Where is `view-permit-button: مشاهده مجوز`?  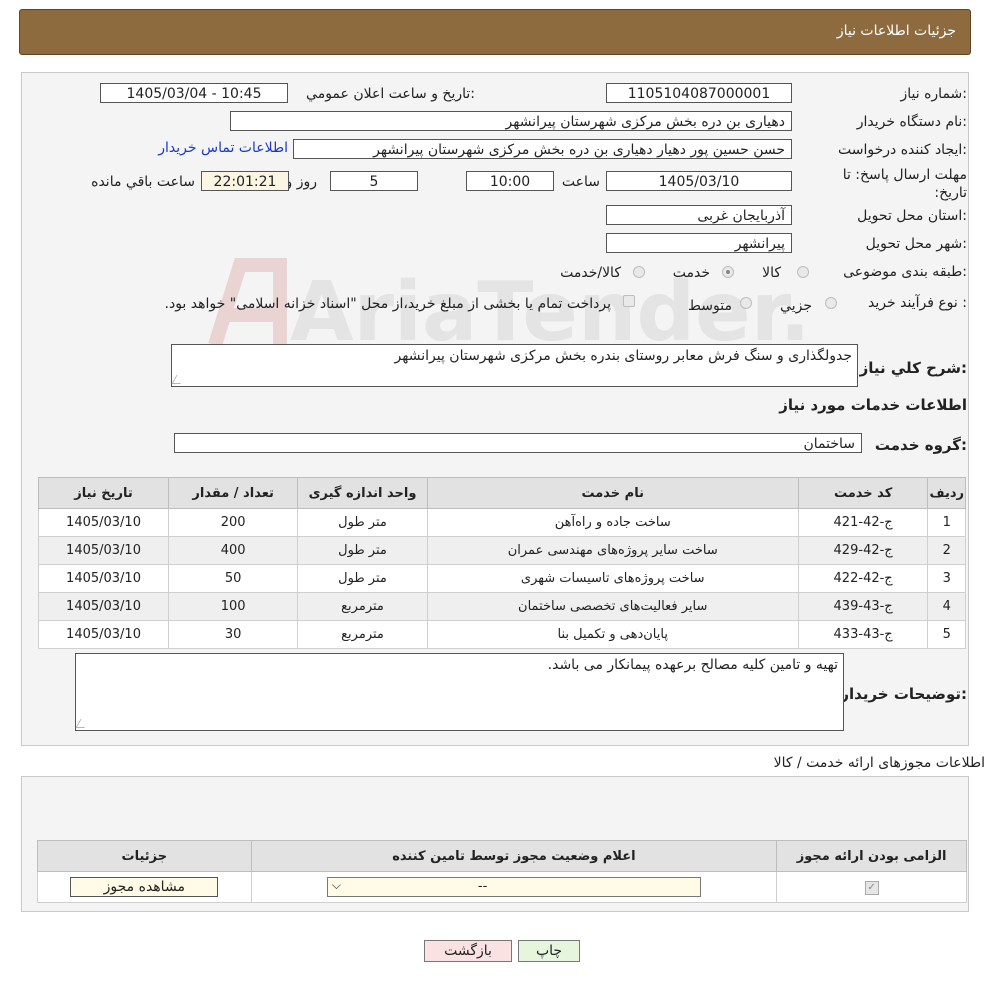
view-permit-button: مشاهده مجوز is located at coordinates (144, 887).